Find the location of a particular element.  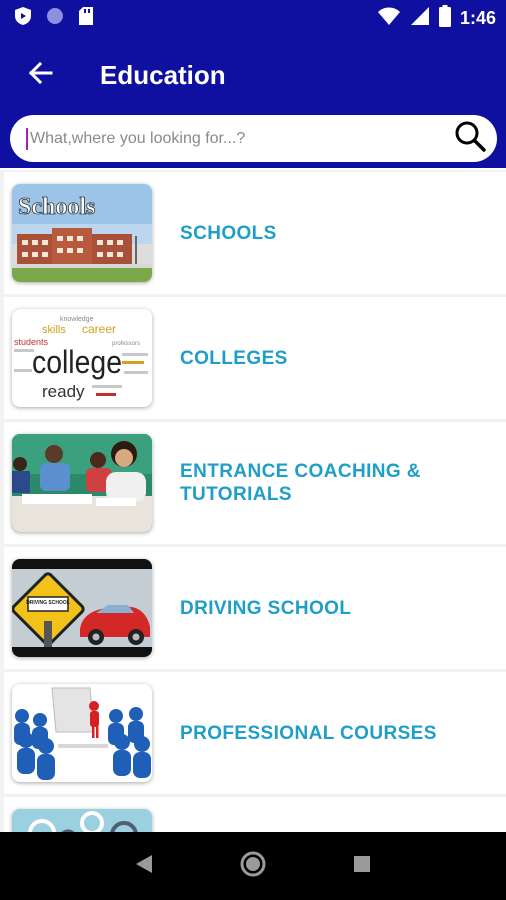

college-word-5: ready is located at coordinates (63, 391).